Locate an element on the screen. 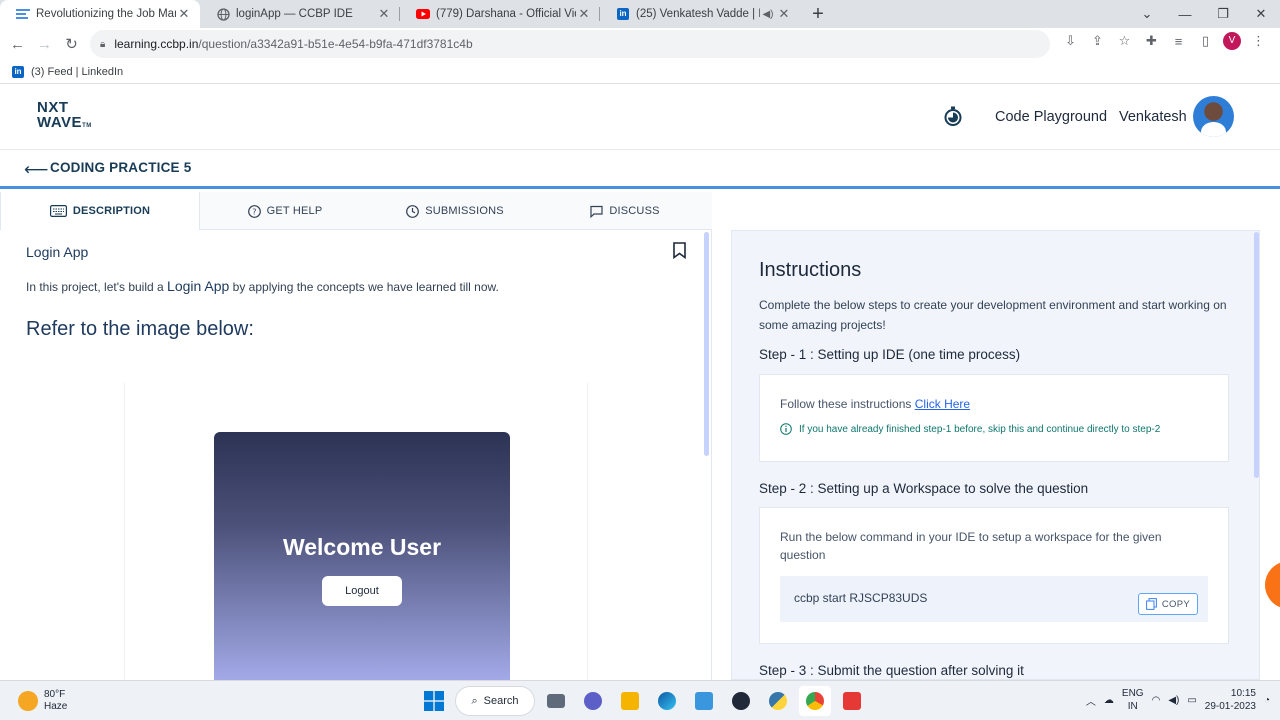 This screenshot has height=720, width=1280. youtube-icon is located at coordinates (423, 14).